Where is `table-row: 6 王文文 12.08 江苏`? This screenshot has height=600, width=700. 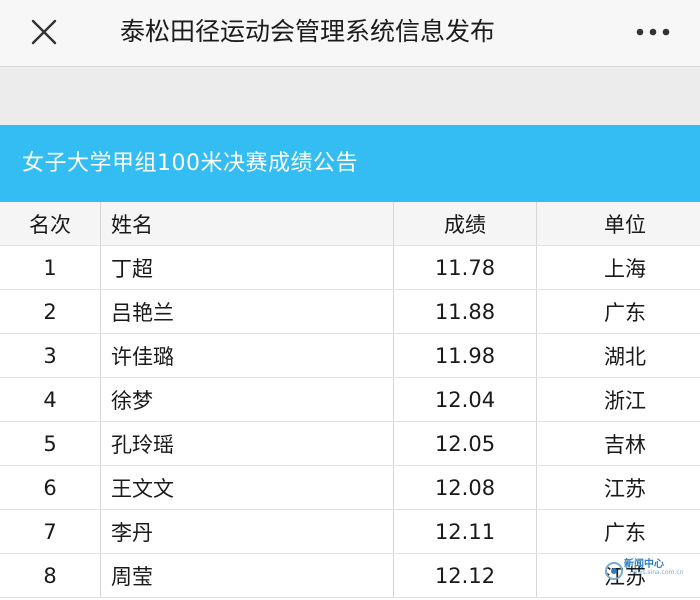
table-row: 6 王文文 12.08 江苏 is located at coordinates (350, 487).